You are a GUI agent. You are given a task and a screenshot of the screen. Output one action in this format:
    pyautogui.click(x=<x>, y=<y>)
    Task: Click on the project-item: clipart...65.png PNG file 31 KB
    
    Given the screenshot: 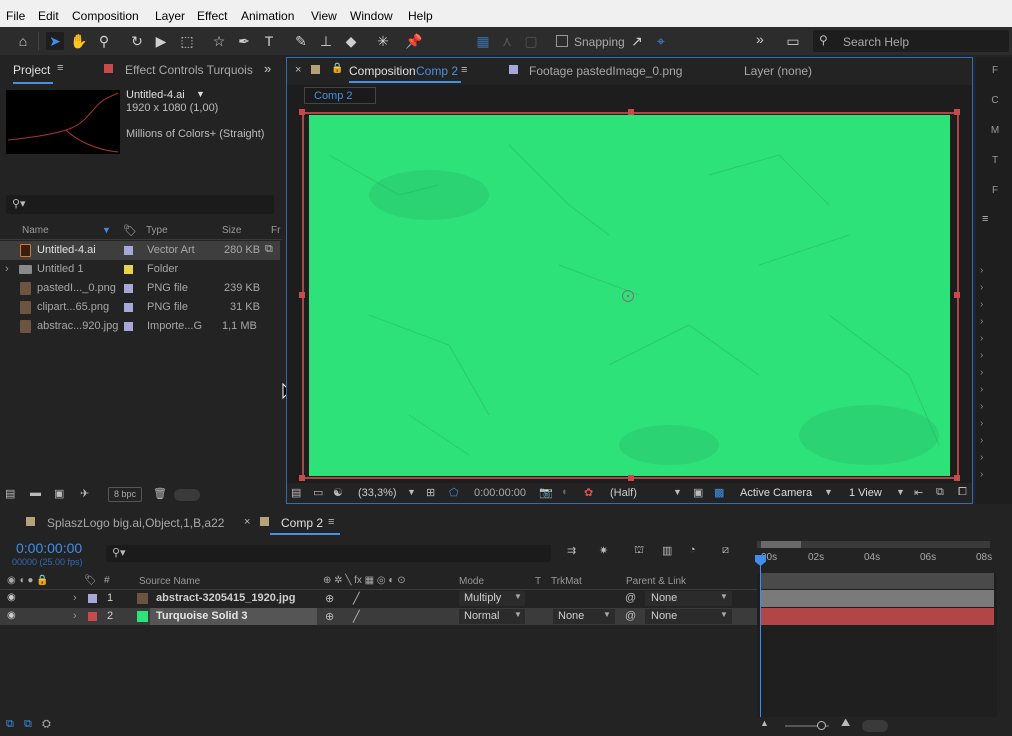 What is the action you would take?
    pyautogui.click(x=140, y=307)
    